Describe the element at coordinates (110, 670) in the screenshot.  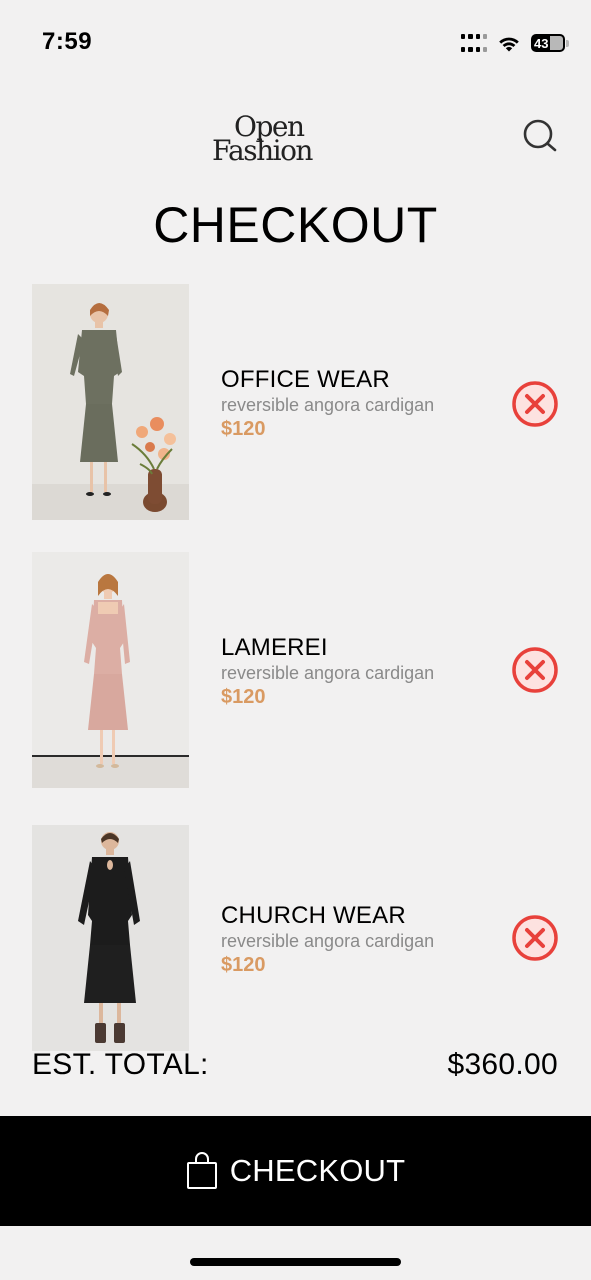
I see `product-photo-lamerei` at that location.